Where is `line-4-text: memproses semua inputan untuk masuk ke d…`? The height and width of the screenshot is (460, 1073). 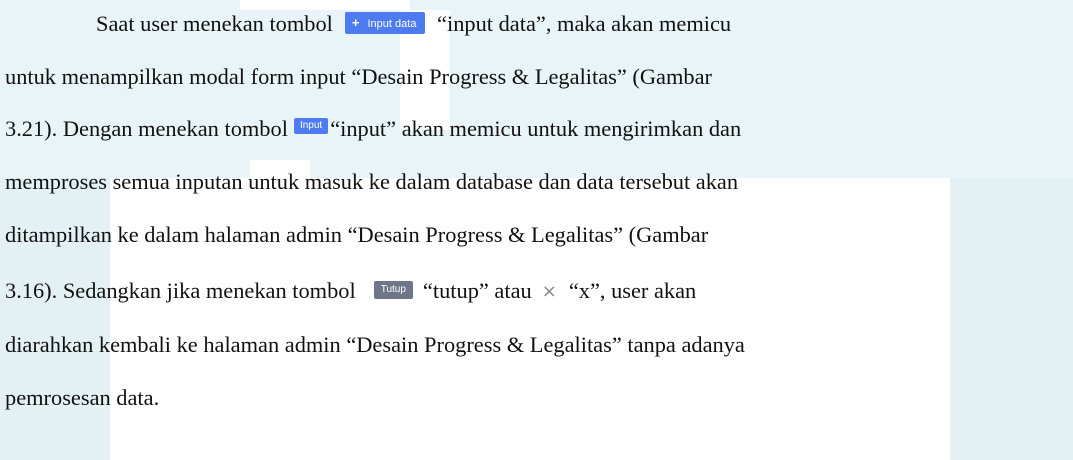
line-4-text: memproses semua inputan untuk masuk ke d… is located at coordinates (372, 181).